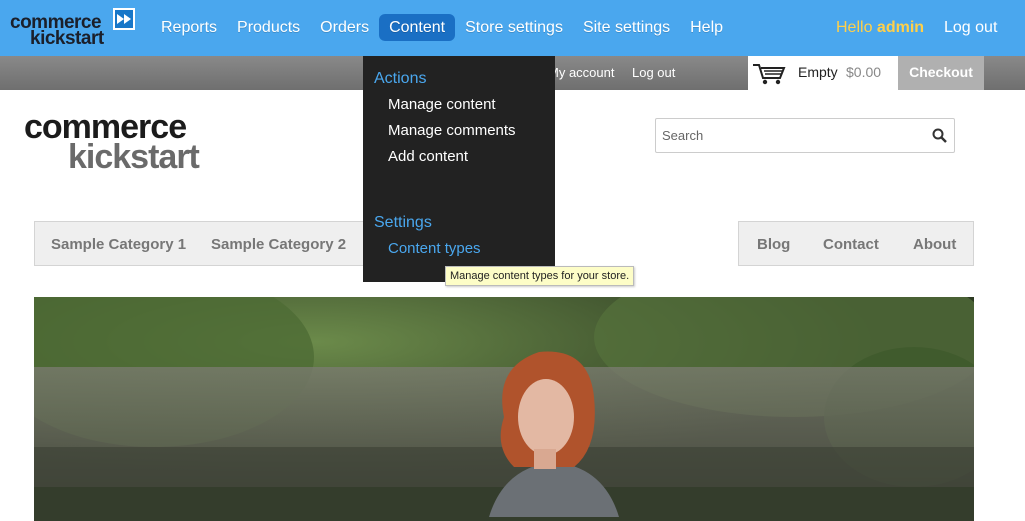 This screenshot has width=1025, height=521. I want to click on nav-sample-category-1: Sample Category 1, so click(118, 244).